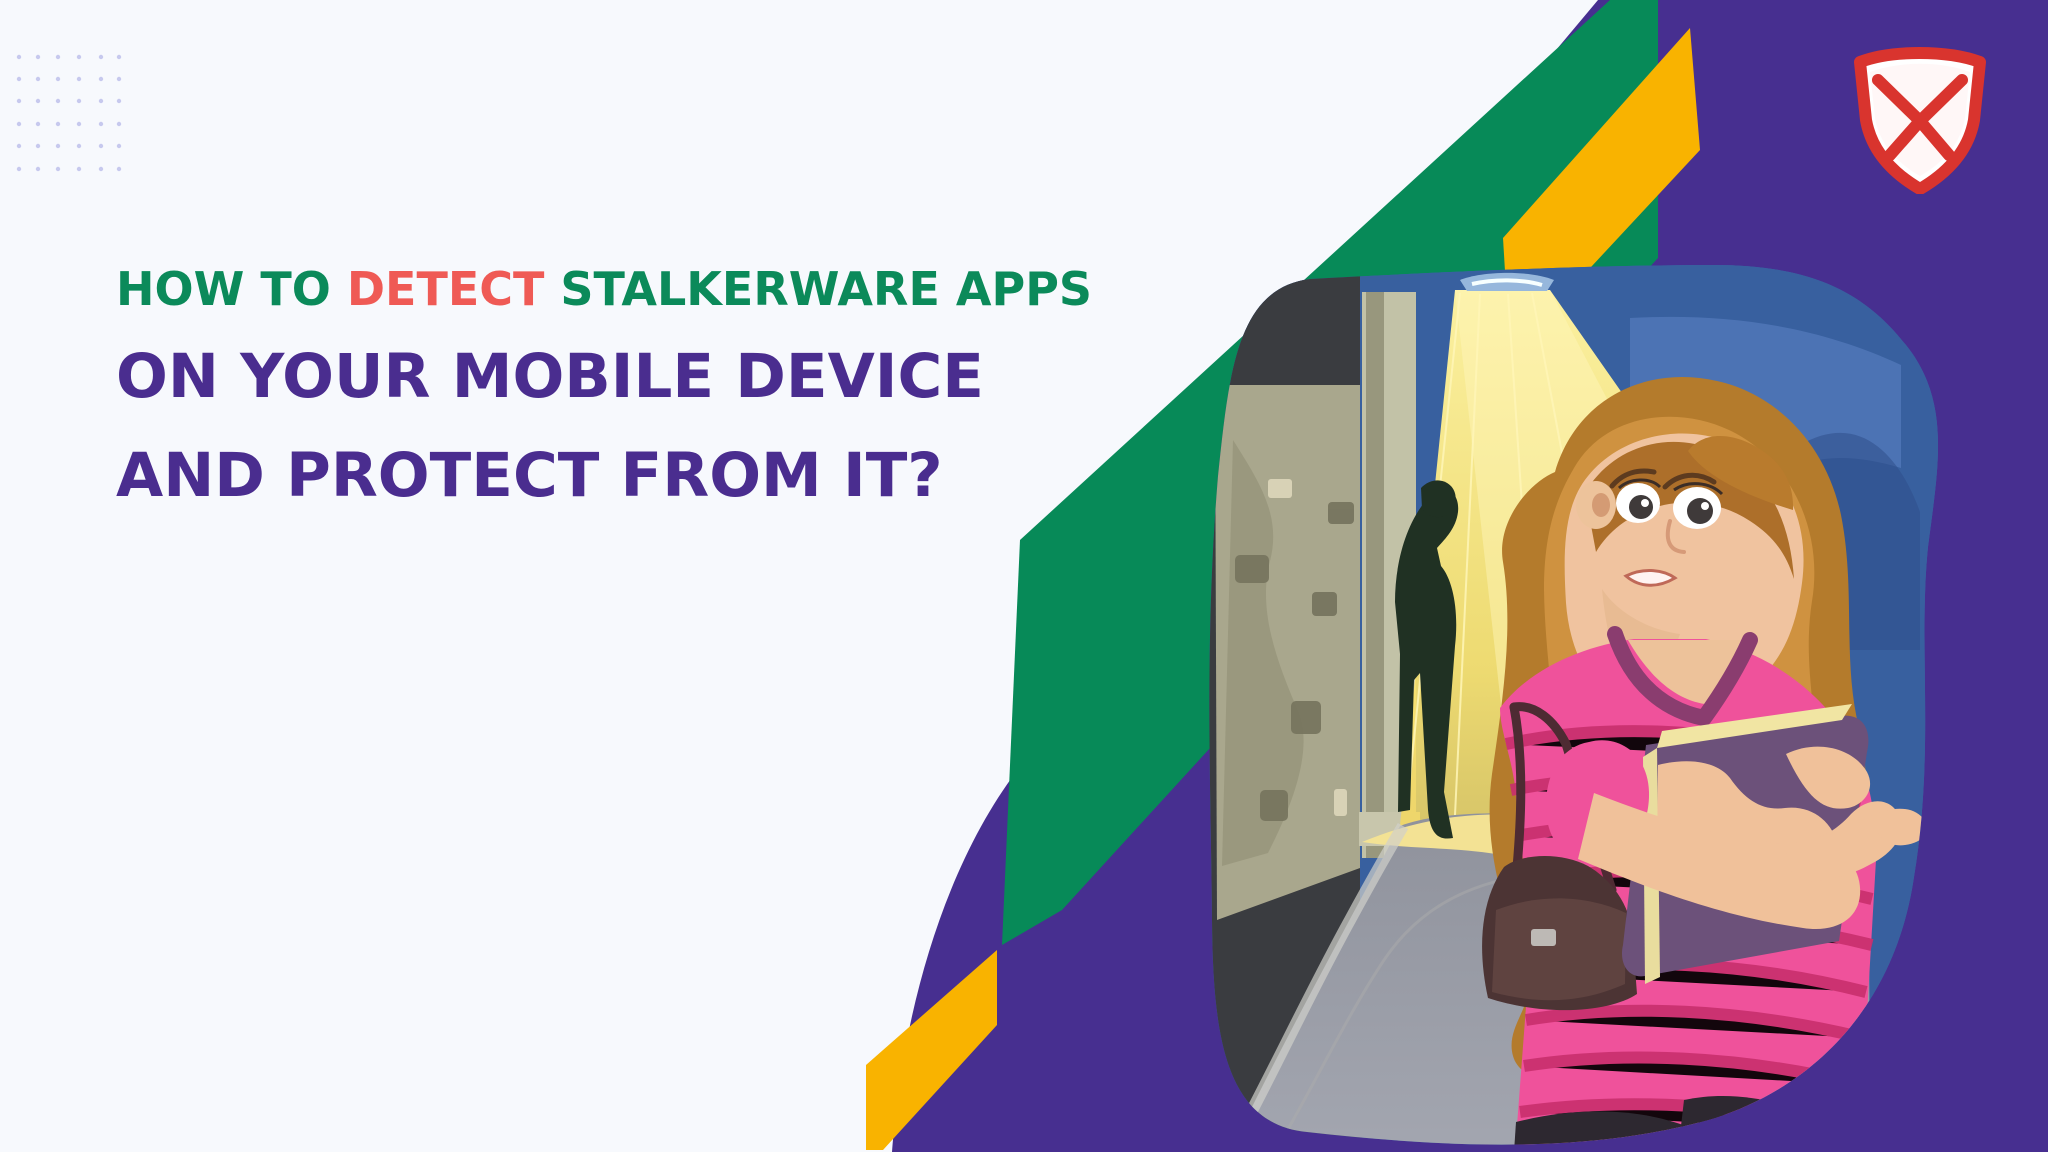  Describe the element at coordinates (445, 289) in the screenshot. I see `headline-highlight-detect: DETECT` at that location.